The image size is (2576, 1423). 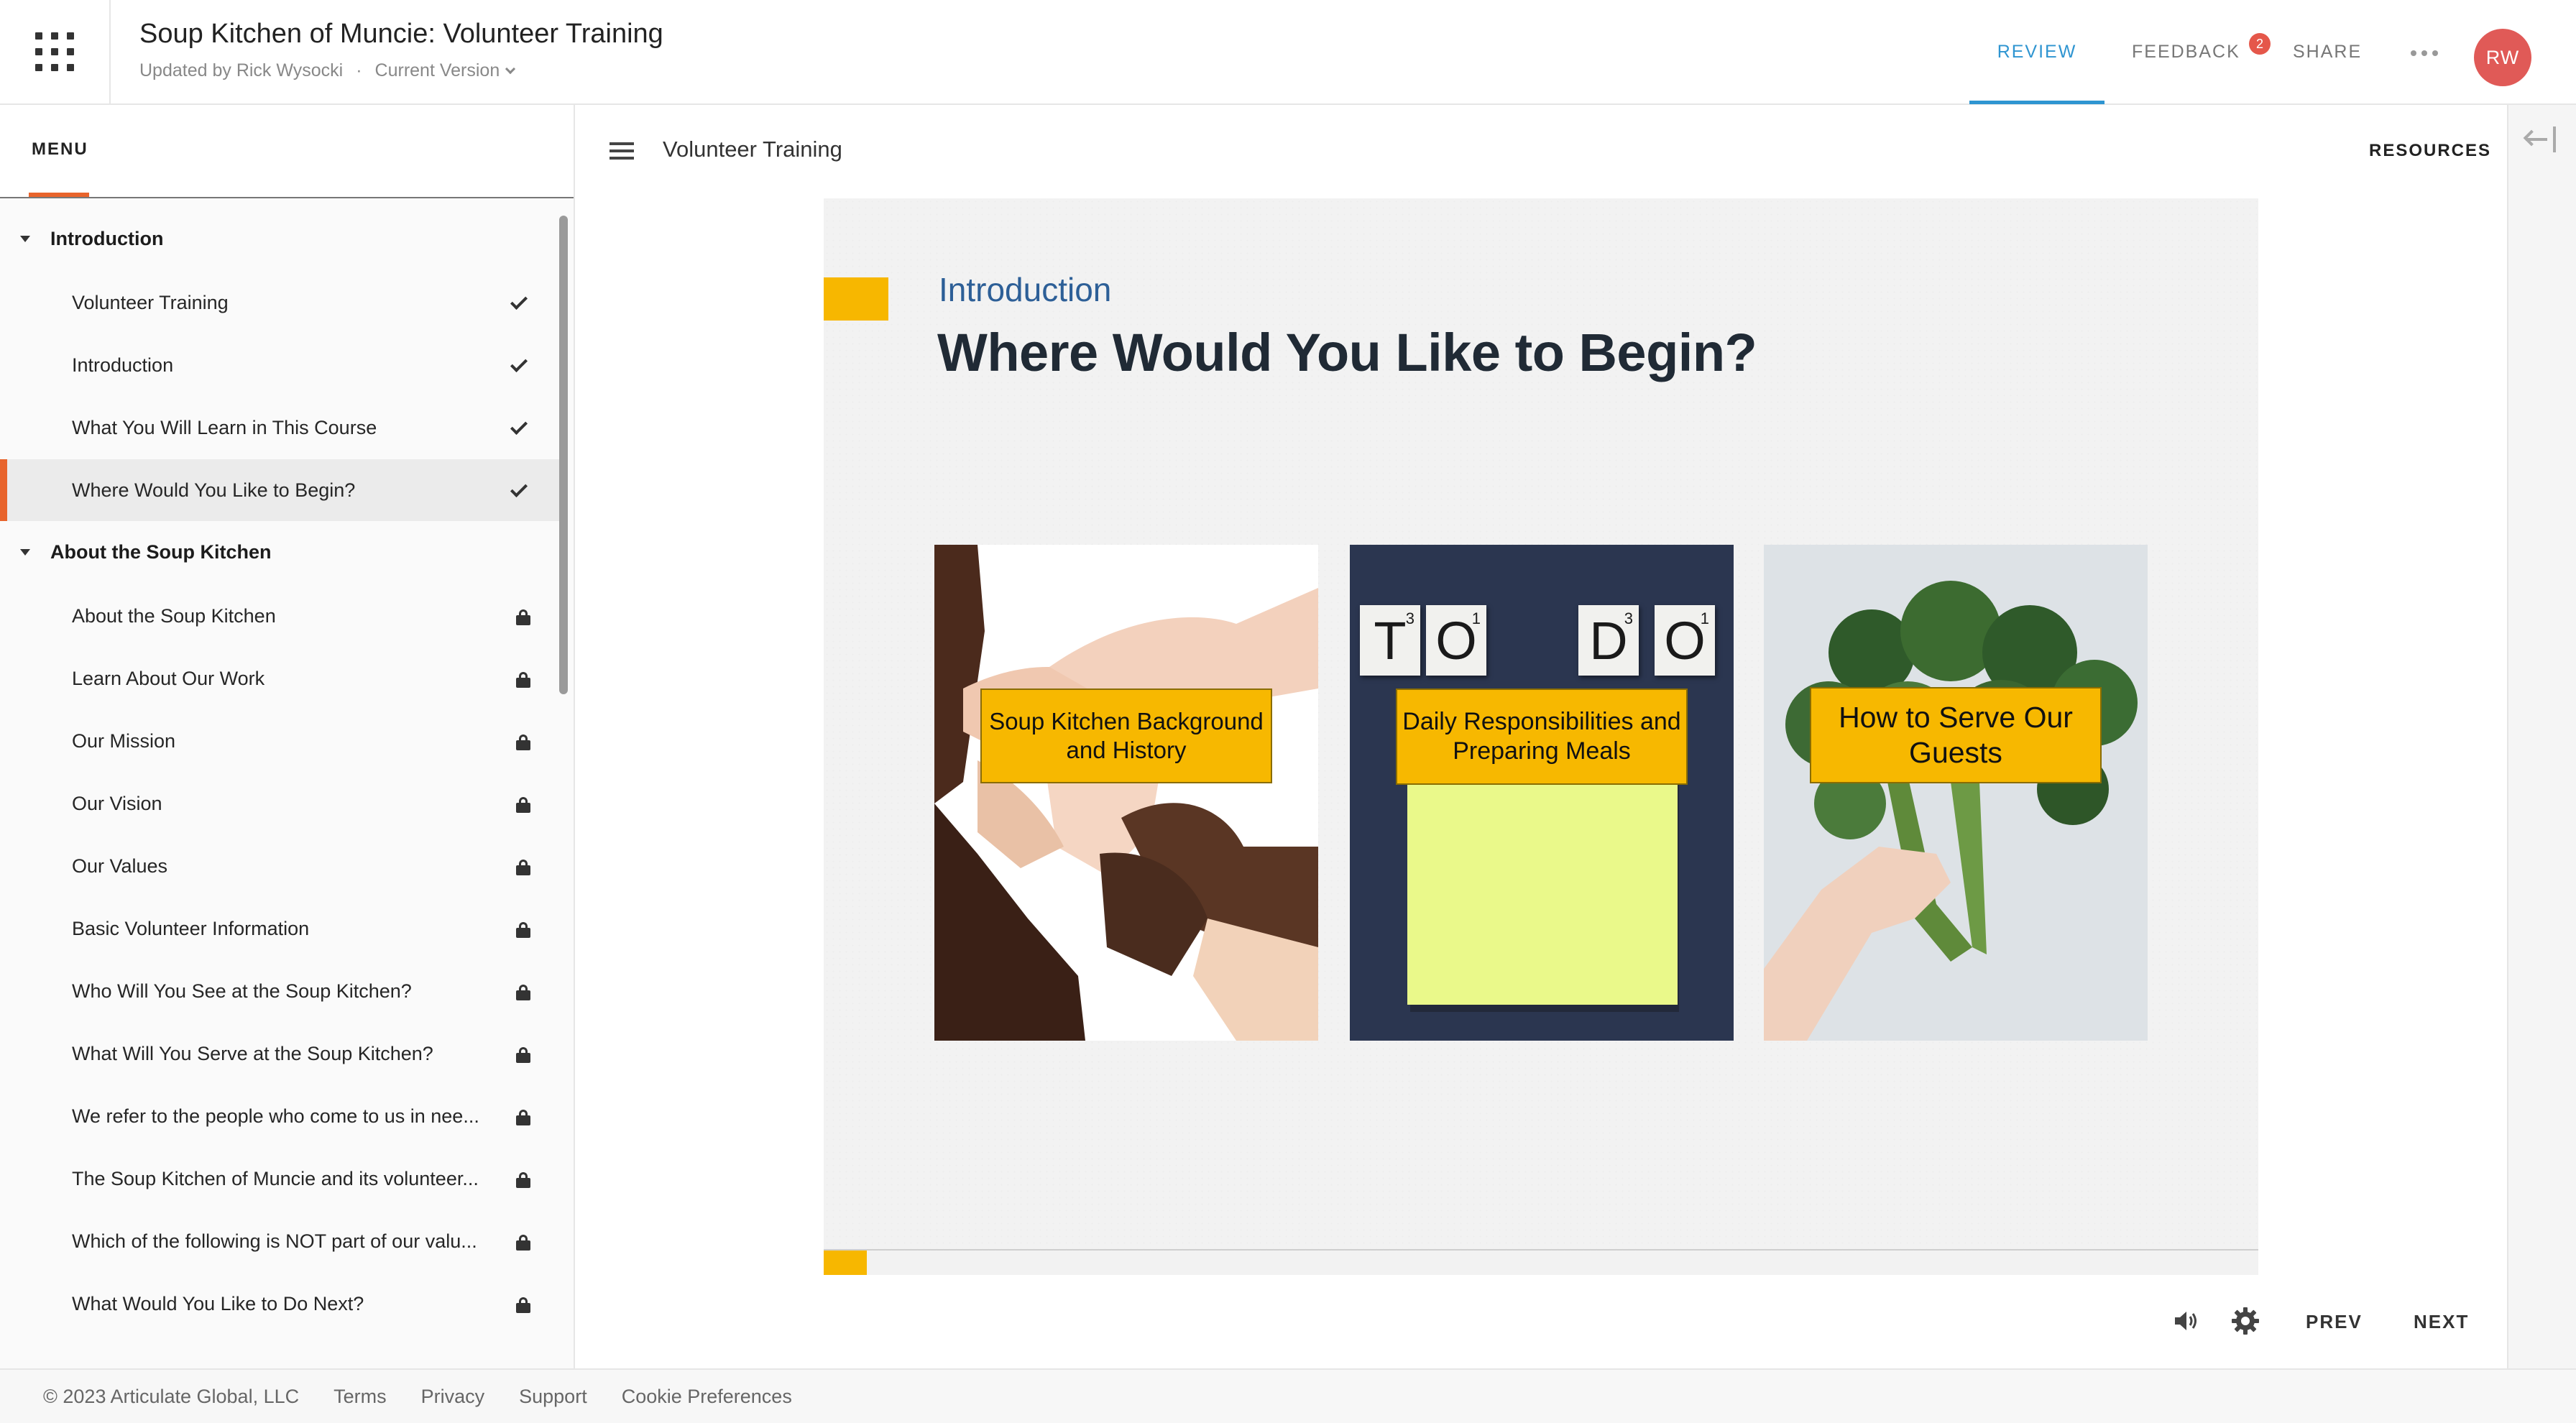 I want to click on more-options-icon, so click(x=2424, y=53).